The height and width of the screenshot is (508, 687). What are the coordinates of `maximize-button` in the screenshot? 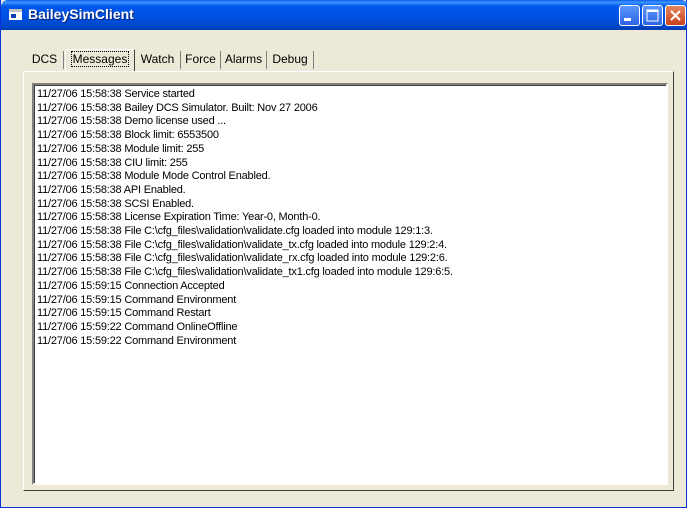 It's located at (652, 15).